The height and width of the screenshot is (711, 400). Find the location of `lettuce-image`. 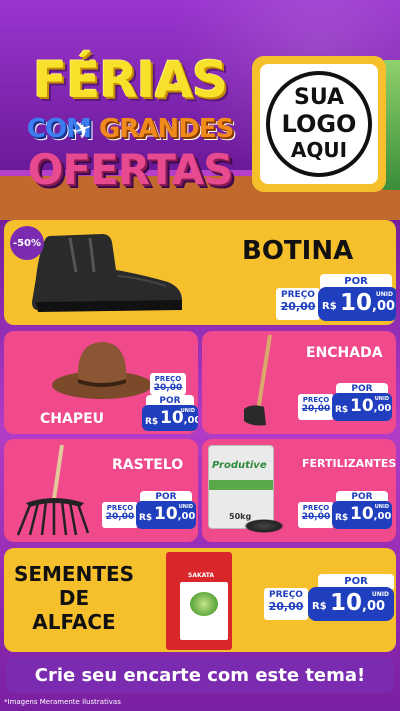

lettuce-image is located at coordinates (204, 604).